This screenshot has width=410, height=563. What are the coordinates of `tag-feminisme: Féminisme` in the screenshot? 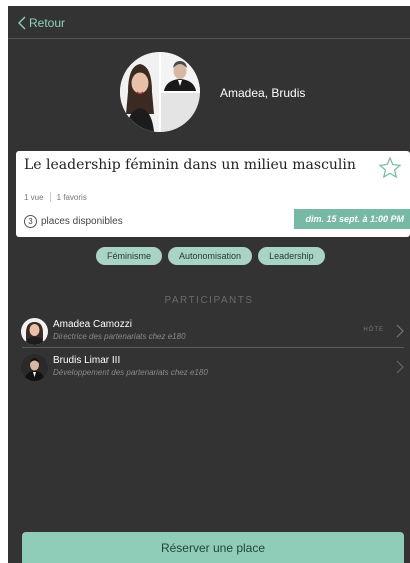 It's located at (129, 256).